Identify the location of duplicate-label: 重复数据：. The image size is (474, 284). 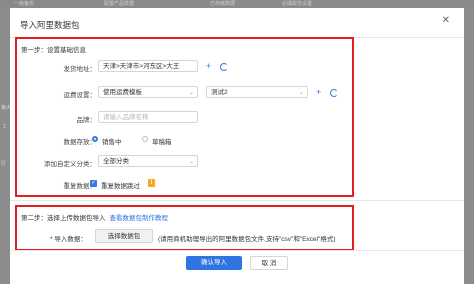
(80, 186).